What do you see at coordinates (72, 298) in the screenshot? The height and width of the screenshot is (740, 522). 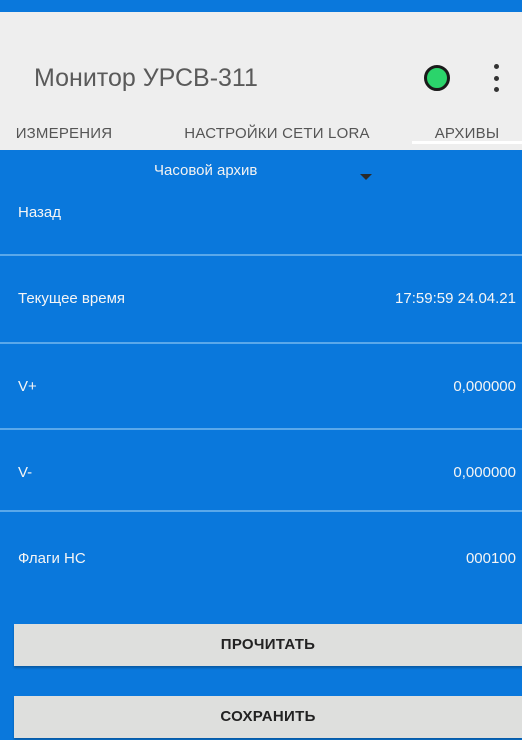 I see `current-time-label: Текущее время` at bounding box center [72, 298].